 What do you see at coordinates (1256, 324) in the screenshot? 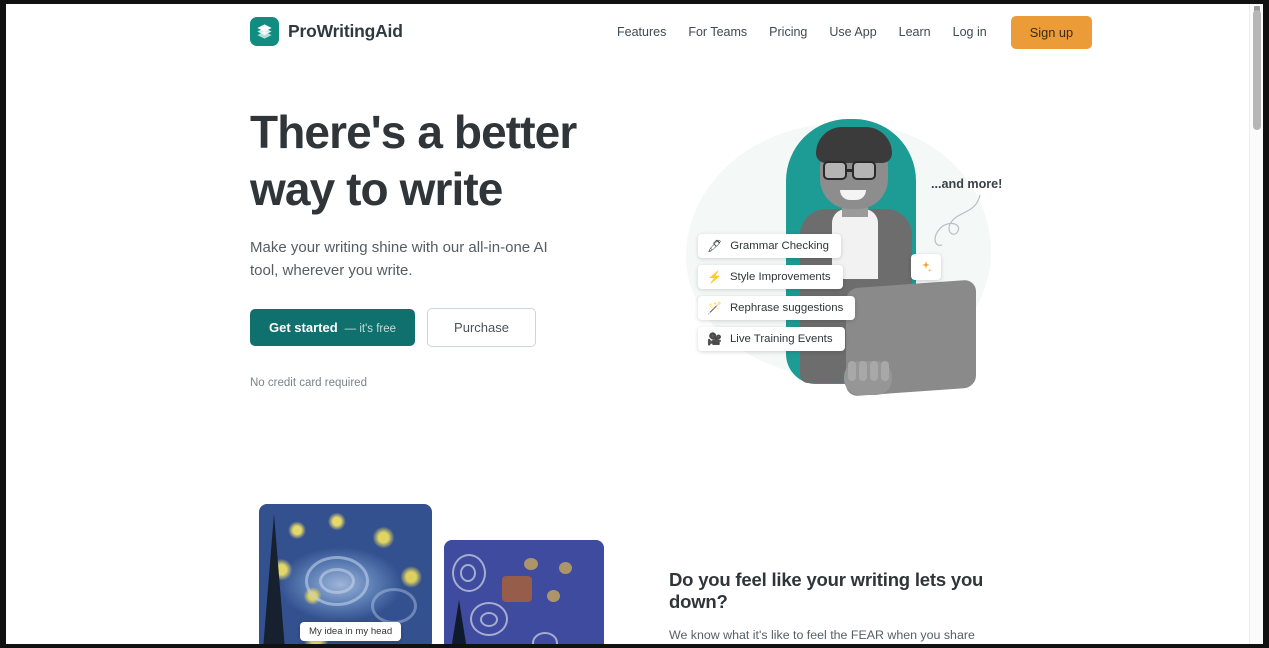
I see `vertical-scrollbar` at bounding box center [1256, 324].